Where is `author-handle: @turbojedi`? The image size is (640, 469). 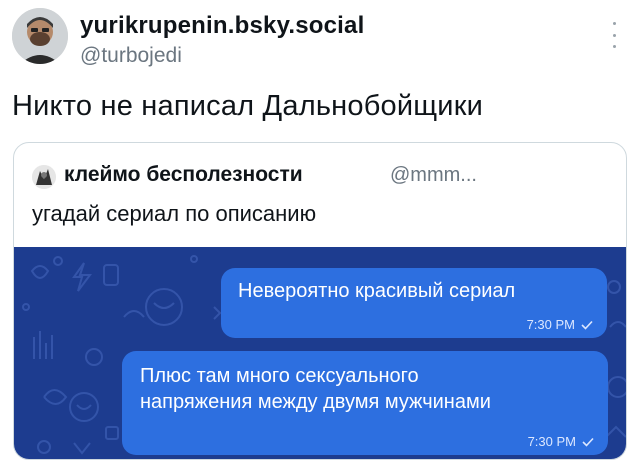 author-handle: @turbojedi is located at coordinates (131, 56).